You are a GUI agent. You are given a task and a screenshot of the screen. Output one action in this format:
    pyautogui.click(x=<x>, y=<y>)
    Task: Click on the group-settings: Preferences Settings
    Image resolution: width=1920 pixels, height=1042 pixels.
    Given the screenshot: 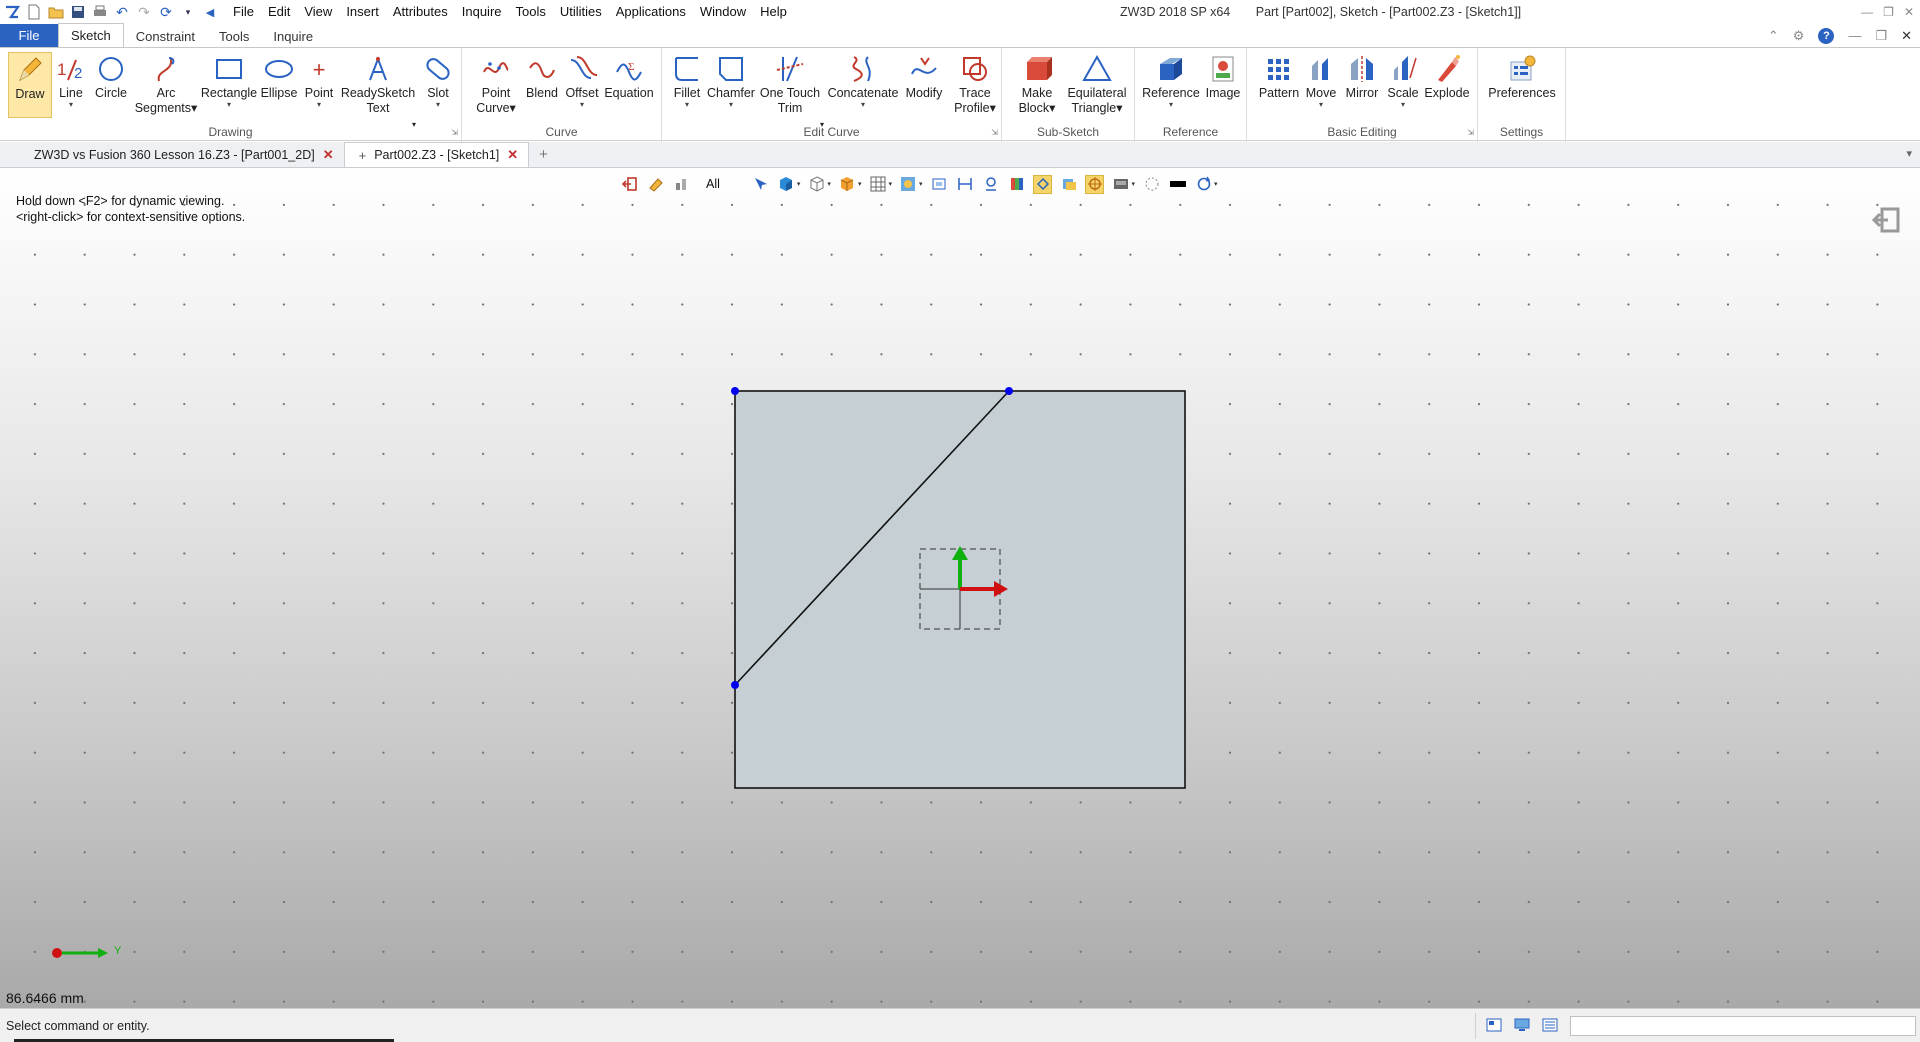 What is the action you would take?
    pyautogui.click(x=1522, y=95)
    